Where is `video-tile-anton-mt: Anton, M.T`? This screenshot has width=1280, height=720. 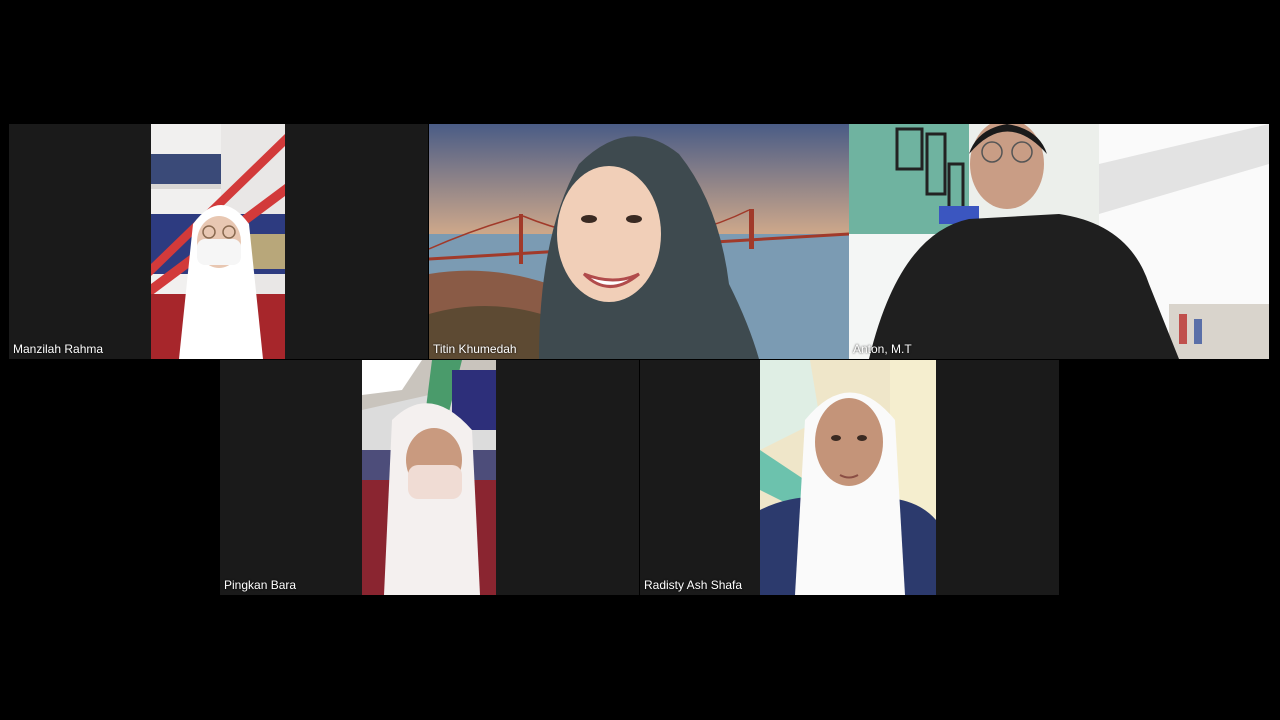
video-tile-anton-mt: Anton, M.T is located at coordinates (1059, 241).